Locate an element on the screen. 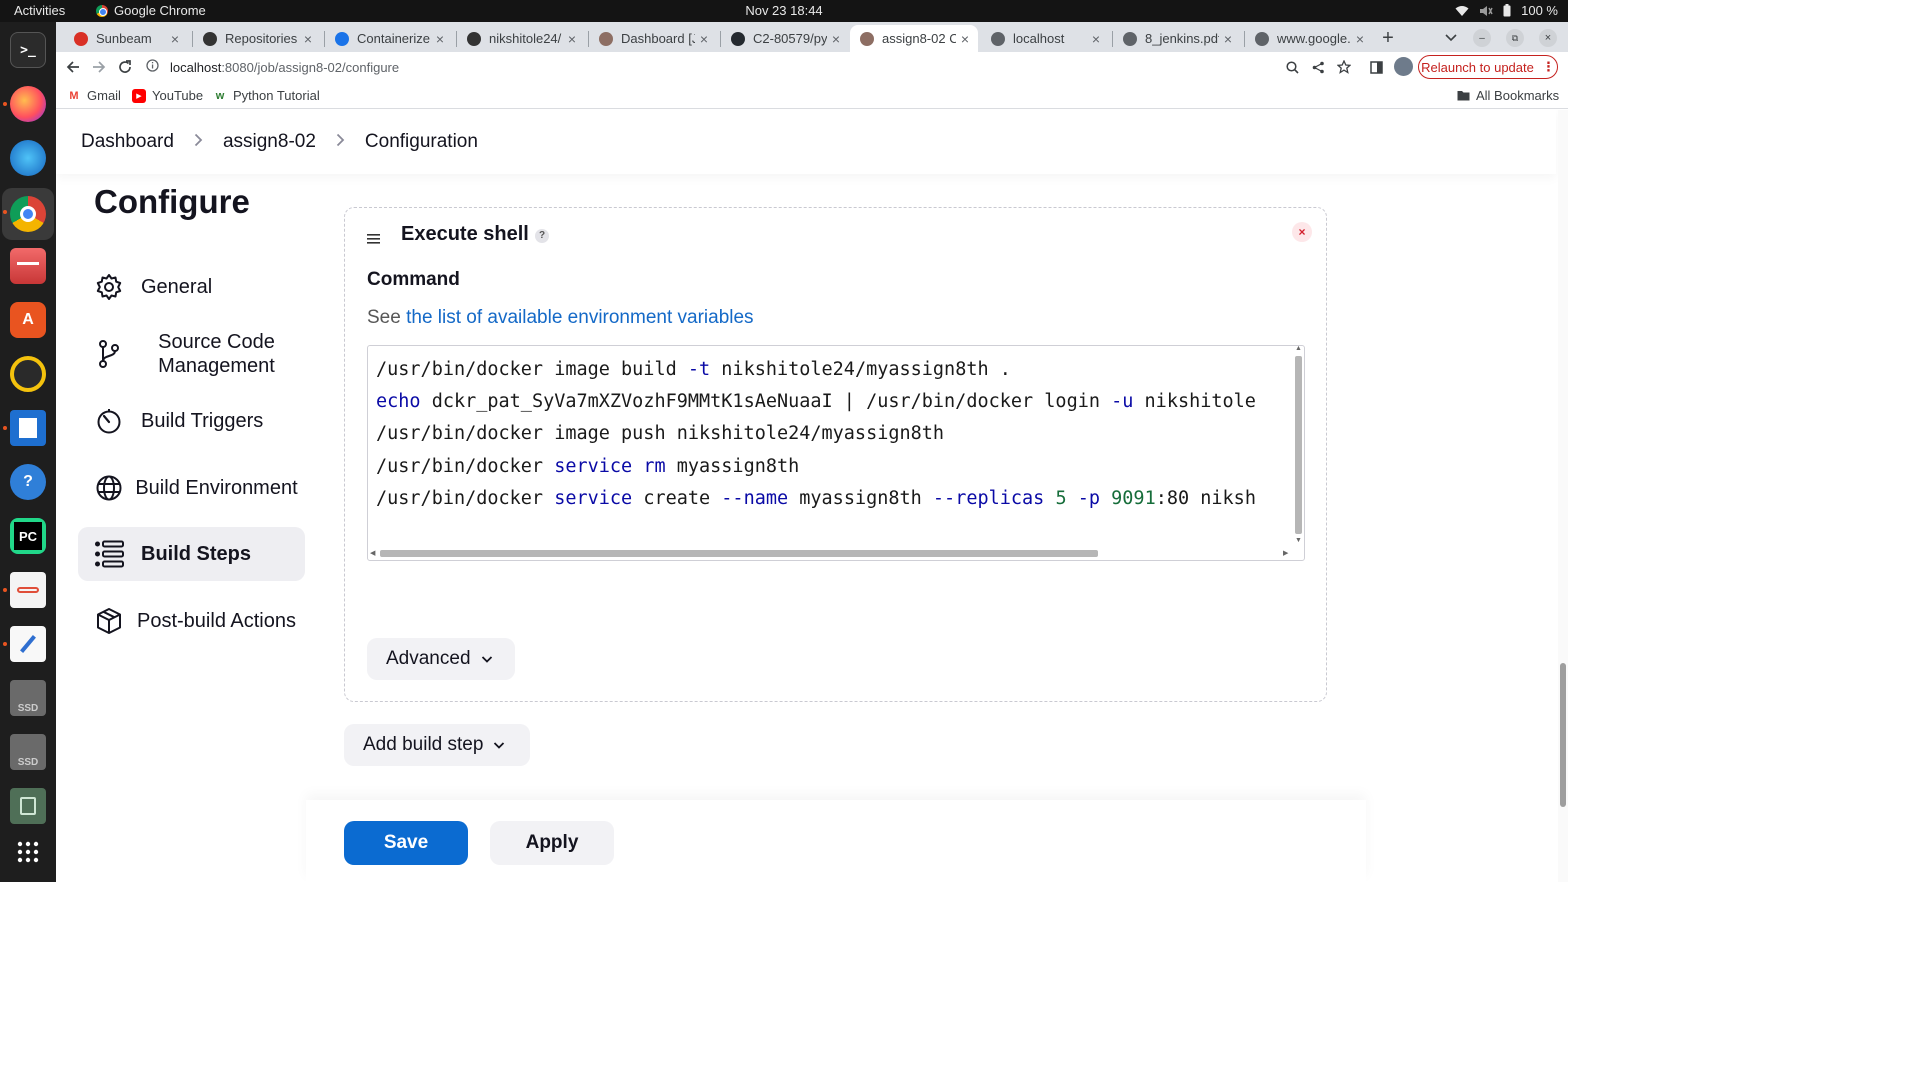 This screenshot has height=1080, width=1920. sidebar-item-general: General is located at coordinates (191, 287).